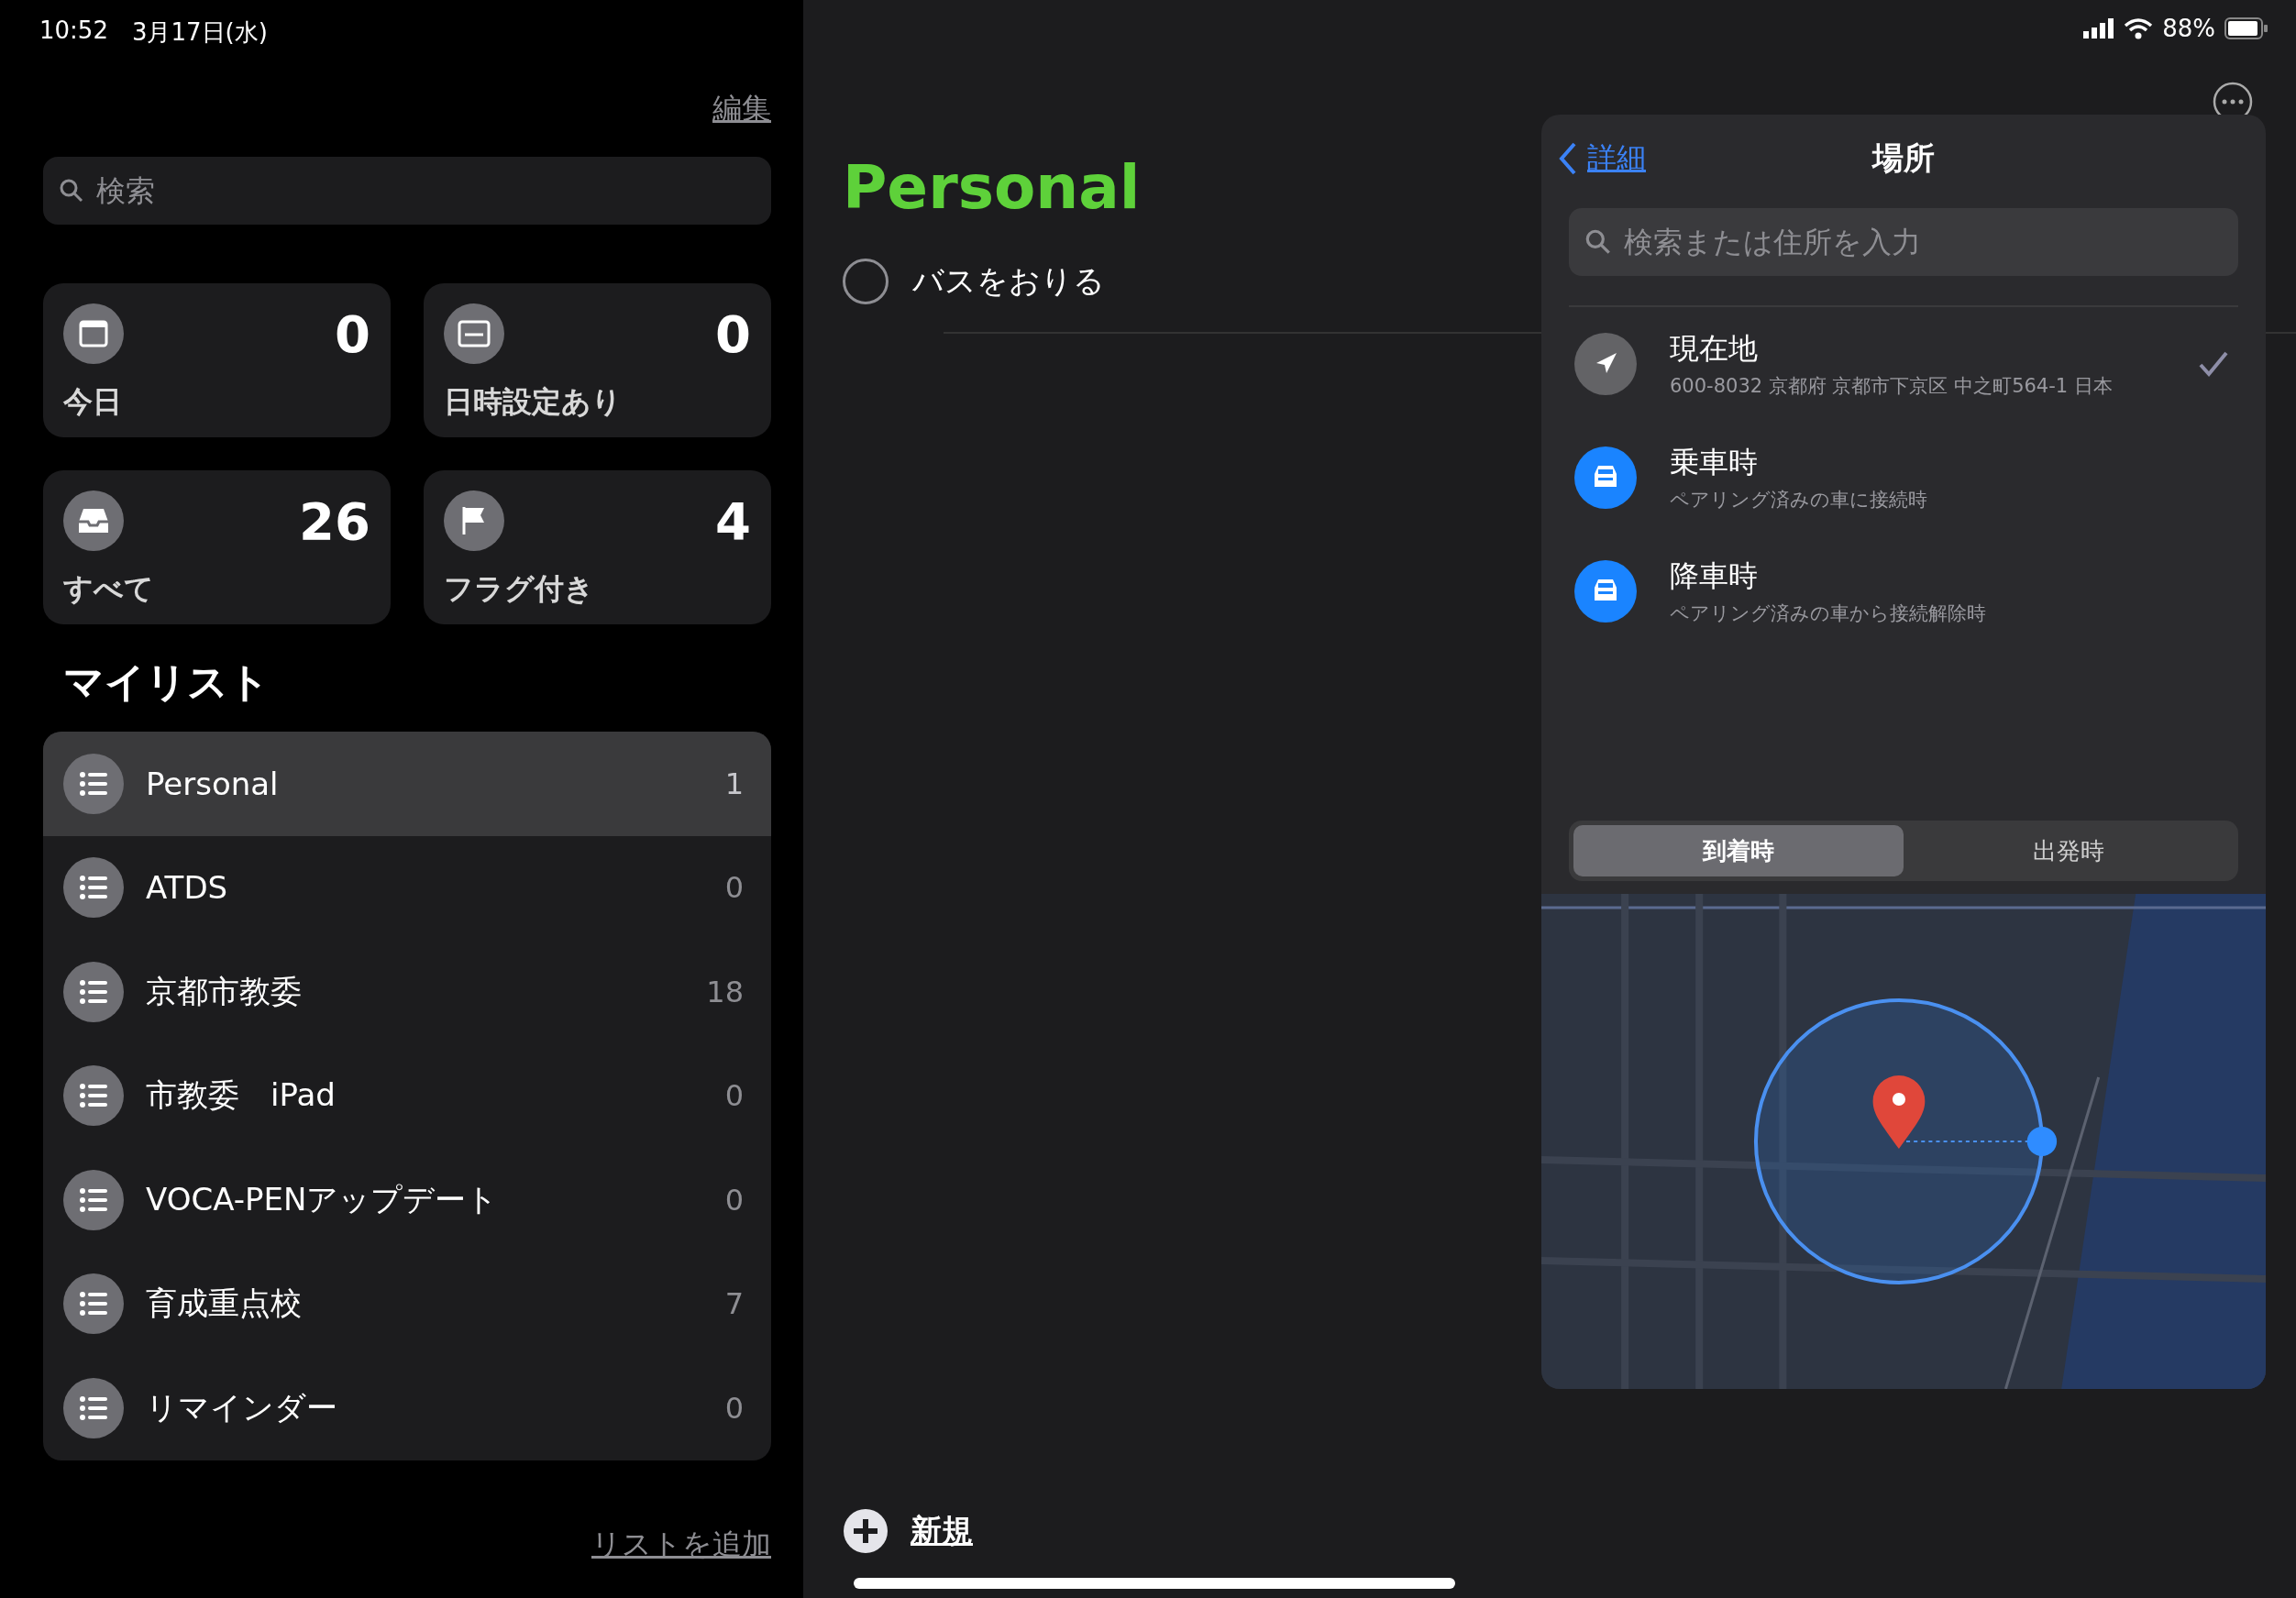 This screenshot has height=1598, width=2296. Describe the element at coordinates (224, 991) in the screenshot. I see `list-name: 京都市教委` at that location.